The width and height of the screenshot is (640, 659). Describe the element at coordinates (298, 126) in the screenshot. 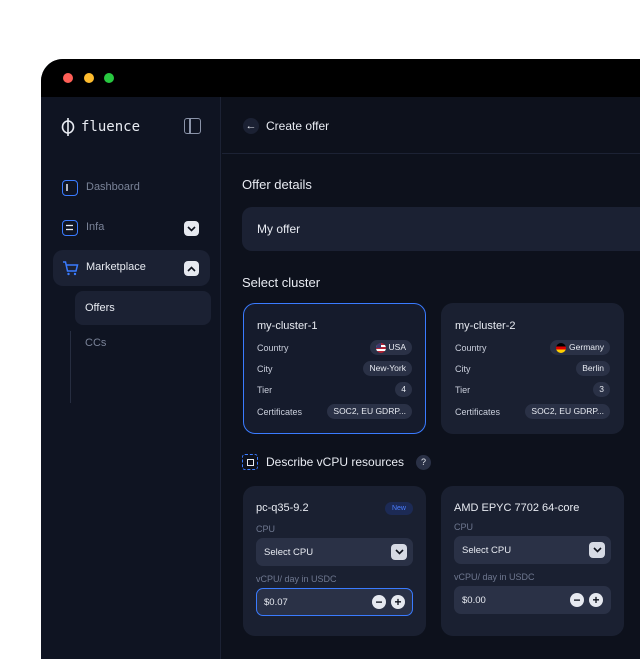

I see `page-title: Create offer` at that location.